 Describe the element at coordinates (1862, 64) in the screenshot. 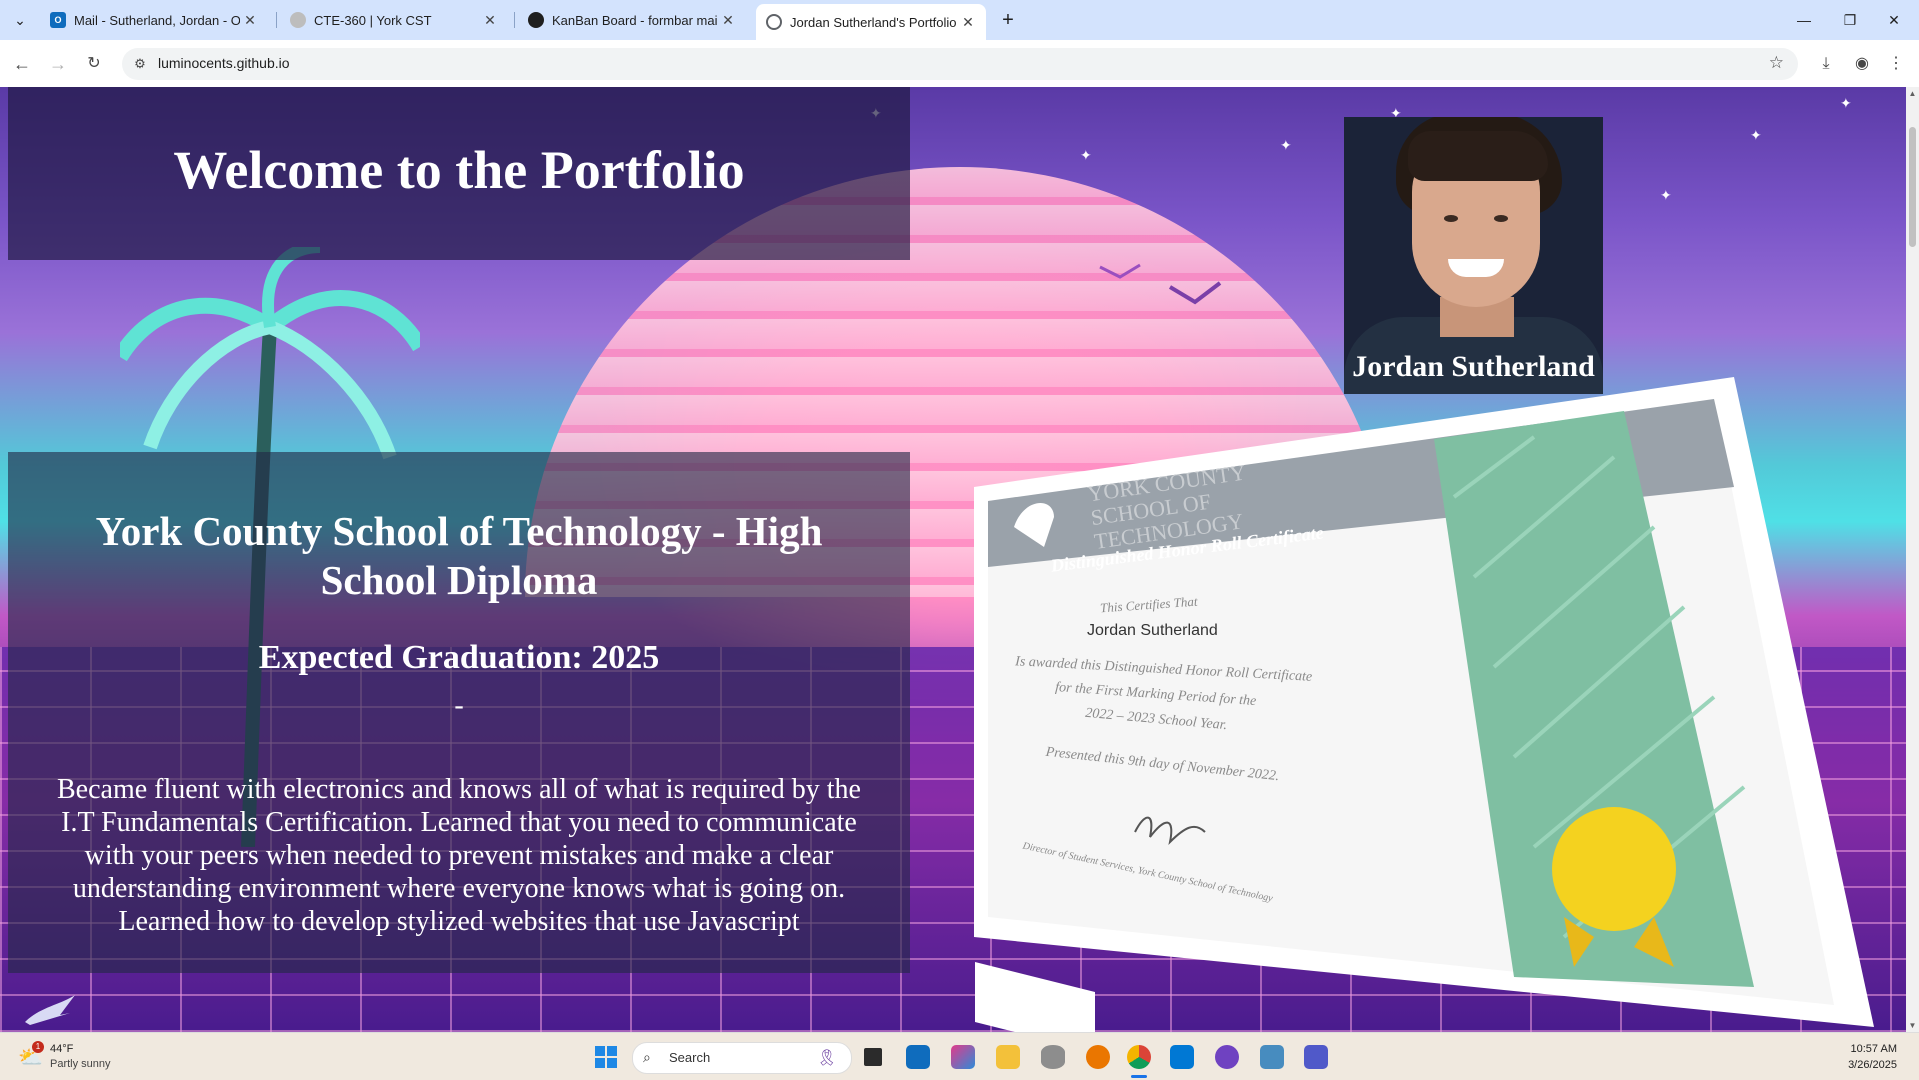

I see `profile-icon: ◉` at that location.